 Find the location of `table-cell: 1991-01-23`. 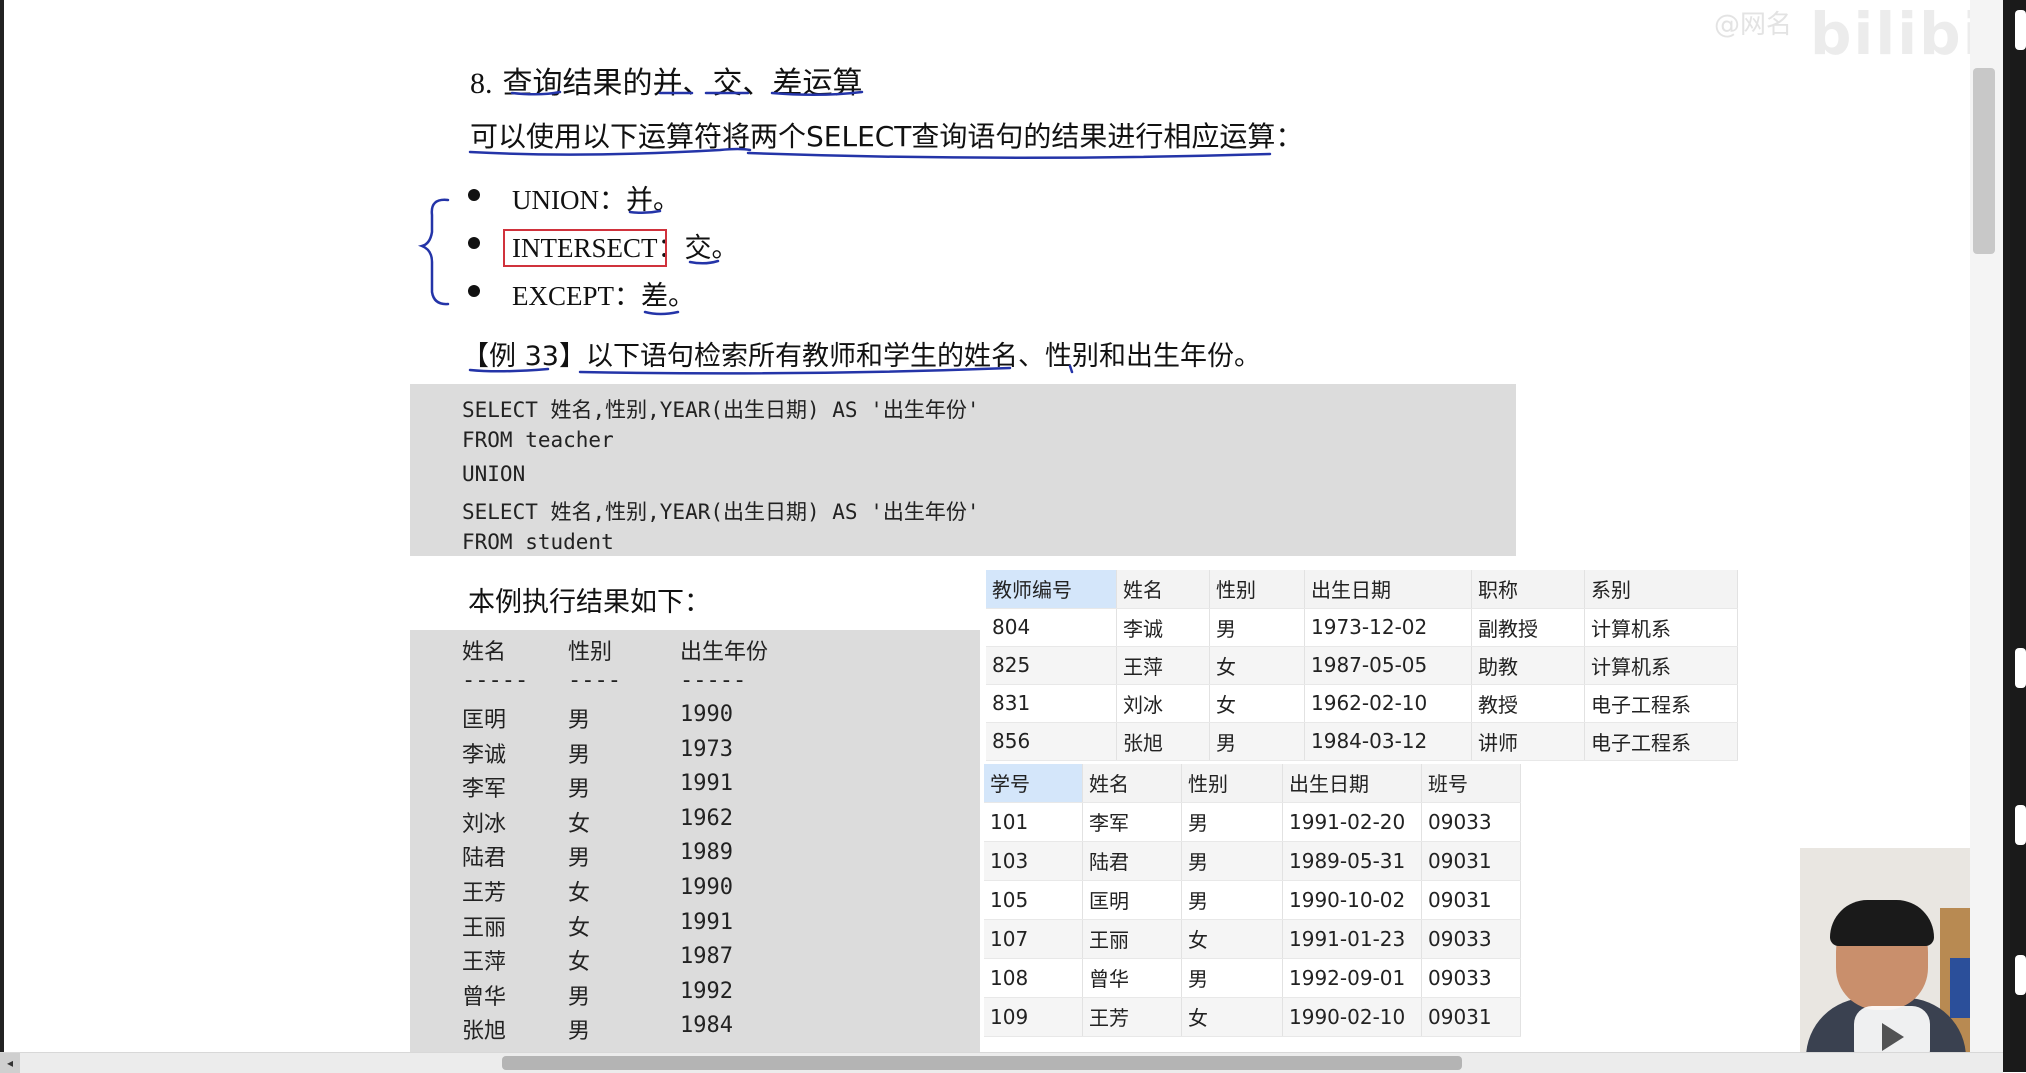

table-cell: 1991-01-23 is located at coordinates (1352, 939).